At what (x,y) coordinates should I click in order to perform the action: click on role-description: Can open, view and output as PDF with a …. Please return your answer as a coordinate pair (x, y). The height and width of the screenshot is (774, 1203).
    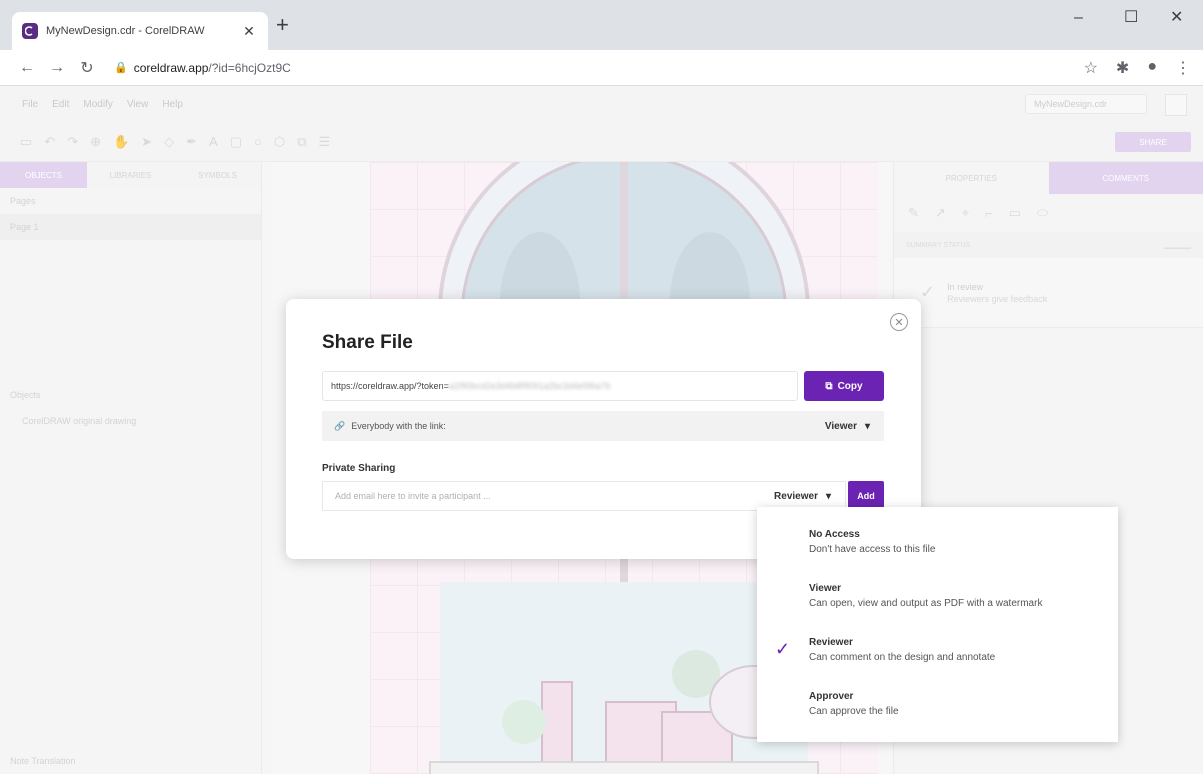
    Looking at the image, I should click on (926, 603).